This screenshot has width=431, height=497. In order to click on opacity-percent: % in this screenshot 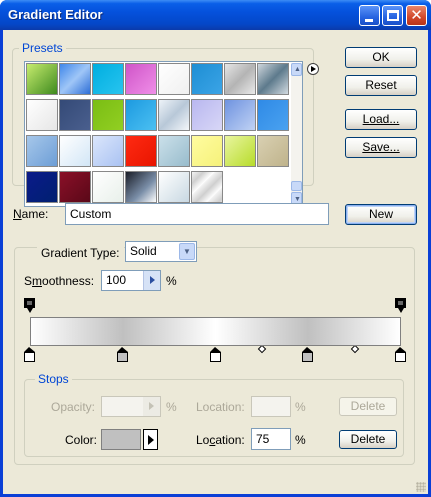, I will do `click(171, 407)`.